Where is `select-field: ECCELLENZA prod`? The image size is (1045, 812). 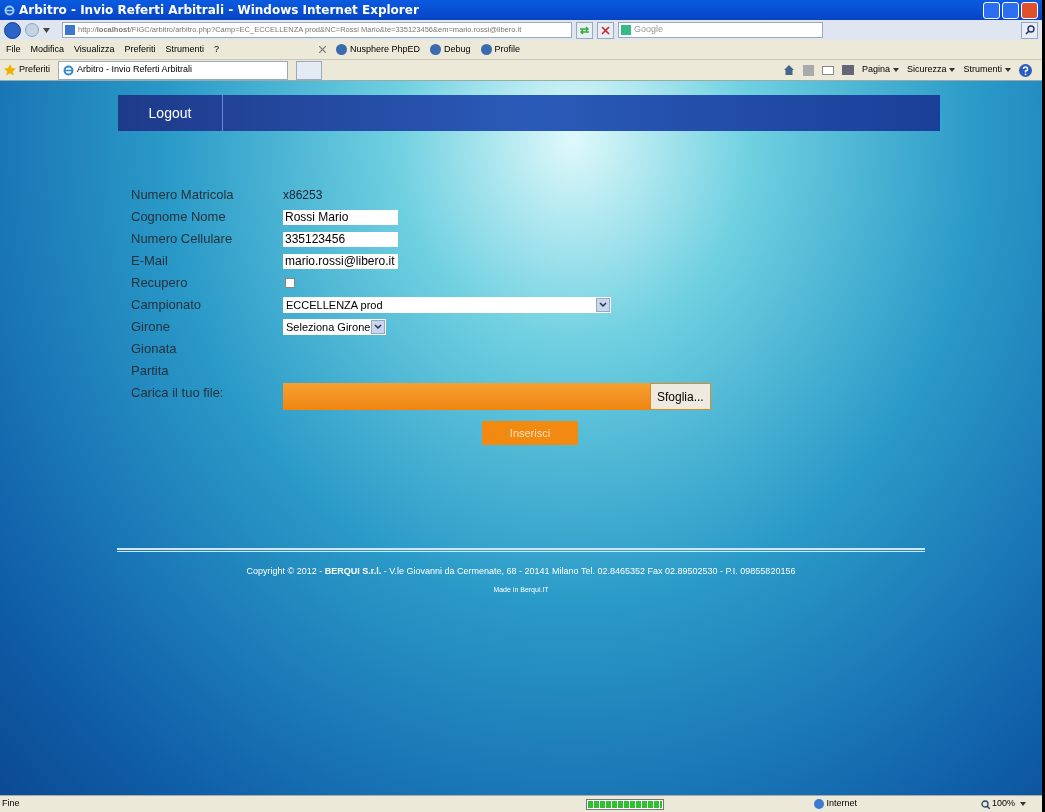 select-field: ECCELLENZA prod is located at coordinates (447, 305).